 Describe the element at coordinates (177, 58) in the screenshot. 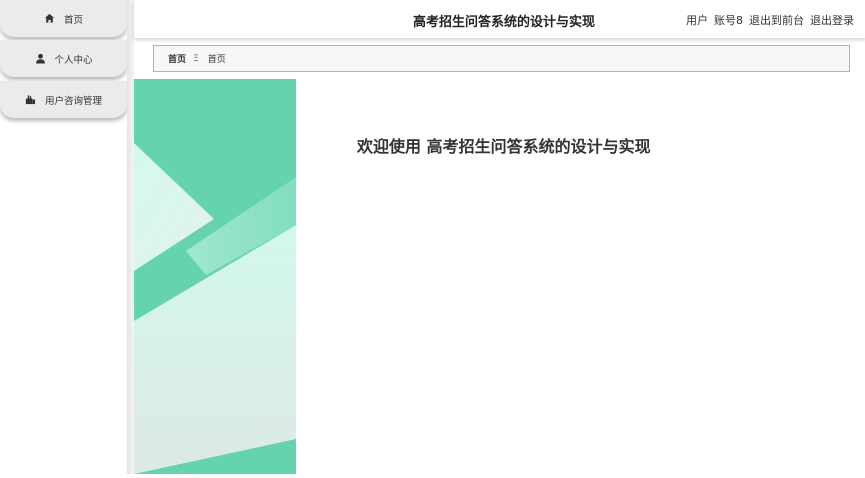

I see `breadcrumb-home: 首页` at that location.